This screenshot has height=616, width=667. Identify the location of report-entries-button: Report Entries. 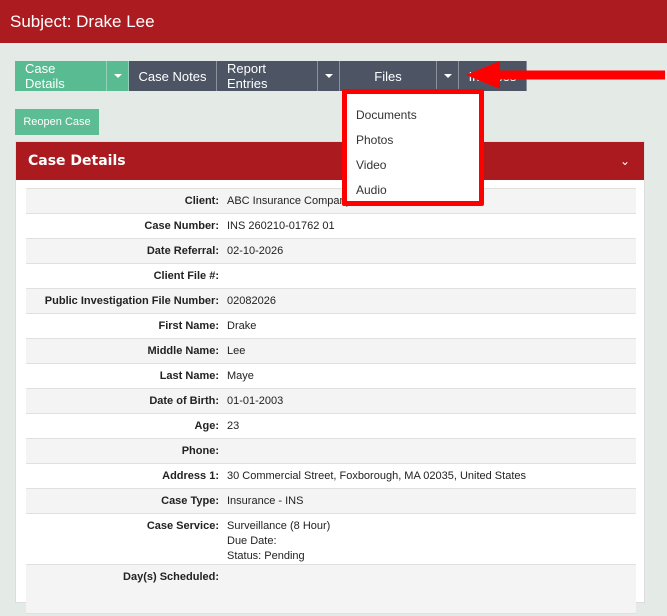
(267, 76).